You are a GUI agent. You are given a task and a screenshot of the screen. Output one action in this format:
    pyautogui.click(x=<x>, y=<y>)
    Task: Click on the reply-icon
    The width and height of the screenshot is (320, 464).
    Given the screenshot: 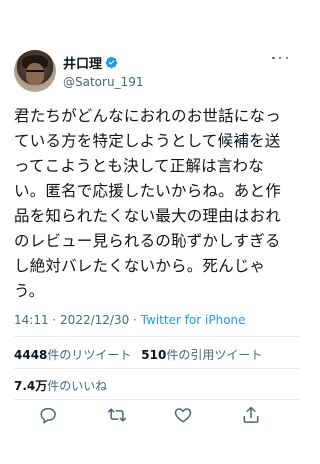 What is the action you would take?
    pyautogui.click(x=48, y=415)
    